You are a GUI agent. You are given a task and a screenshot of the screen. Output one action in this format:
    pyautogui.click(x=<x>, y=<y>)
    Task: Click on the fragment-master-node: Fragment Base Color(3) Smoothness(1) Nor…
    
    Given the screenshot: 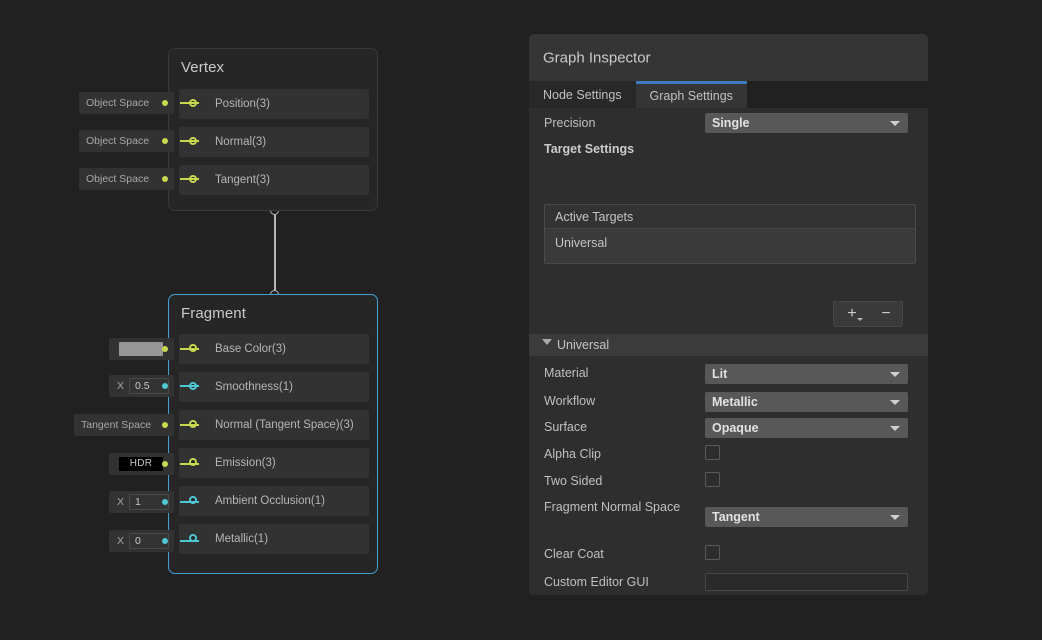 What is the action you would take?
    pyautogui.click(x=273, y=434)
    